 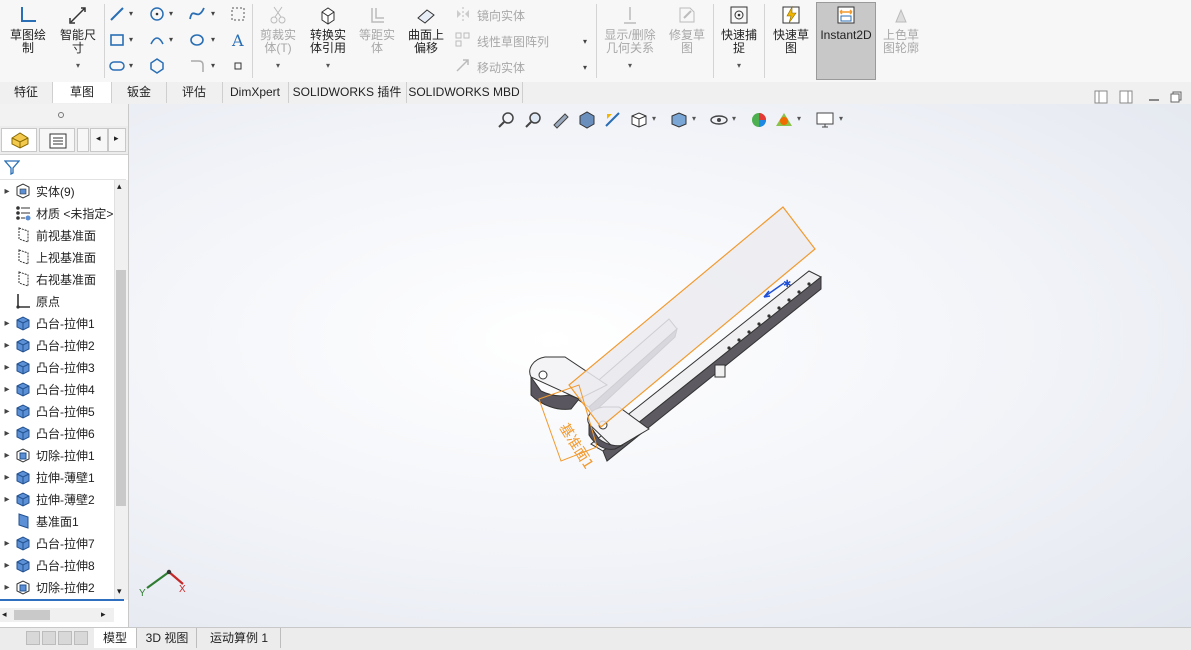 I want to click on tree-item: 右视基准面, so click(x=57, y=279).